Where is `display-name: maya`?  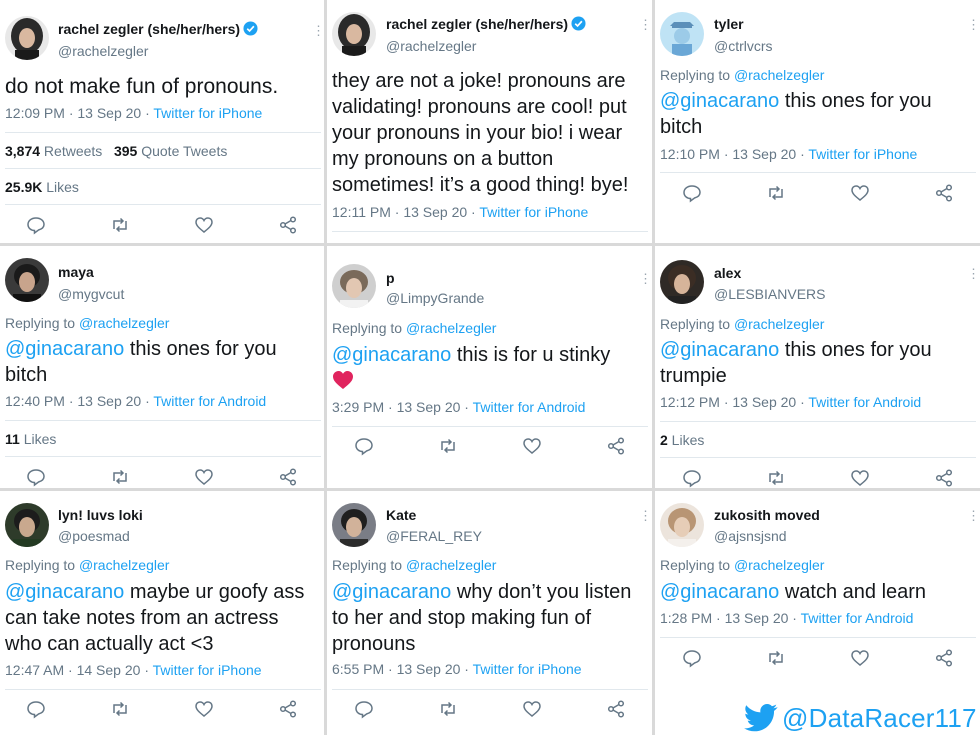 display-name: maya is located at coordinates (76, 272).